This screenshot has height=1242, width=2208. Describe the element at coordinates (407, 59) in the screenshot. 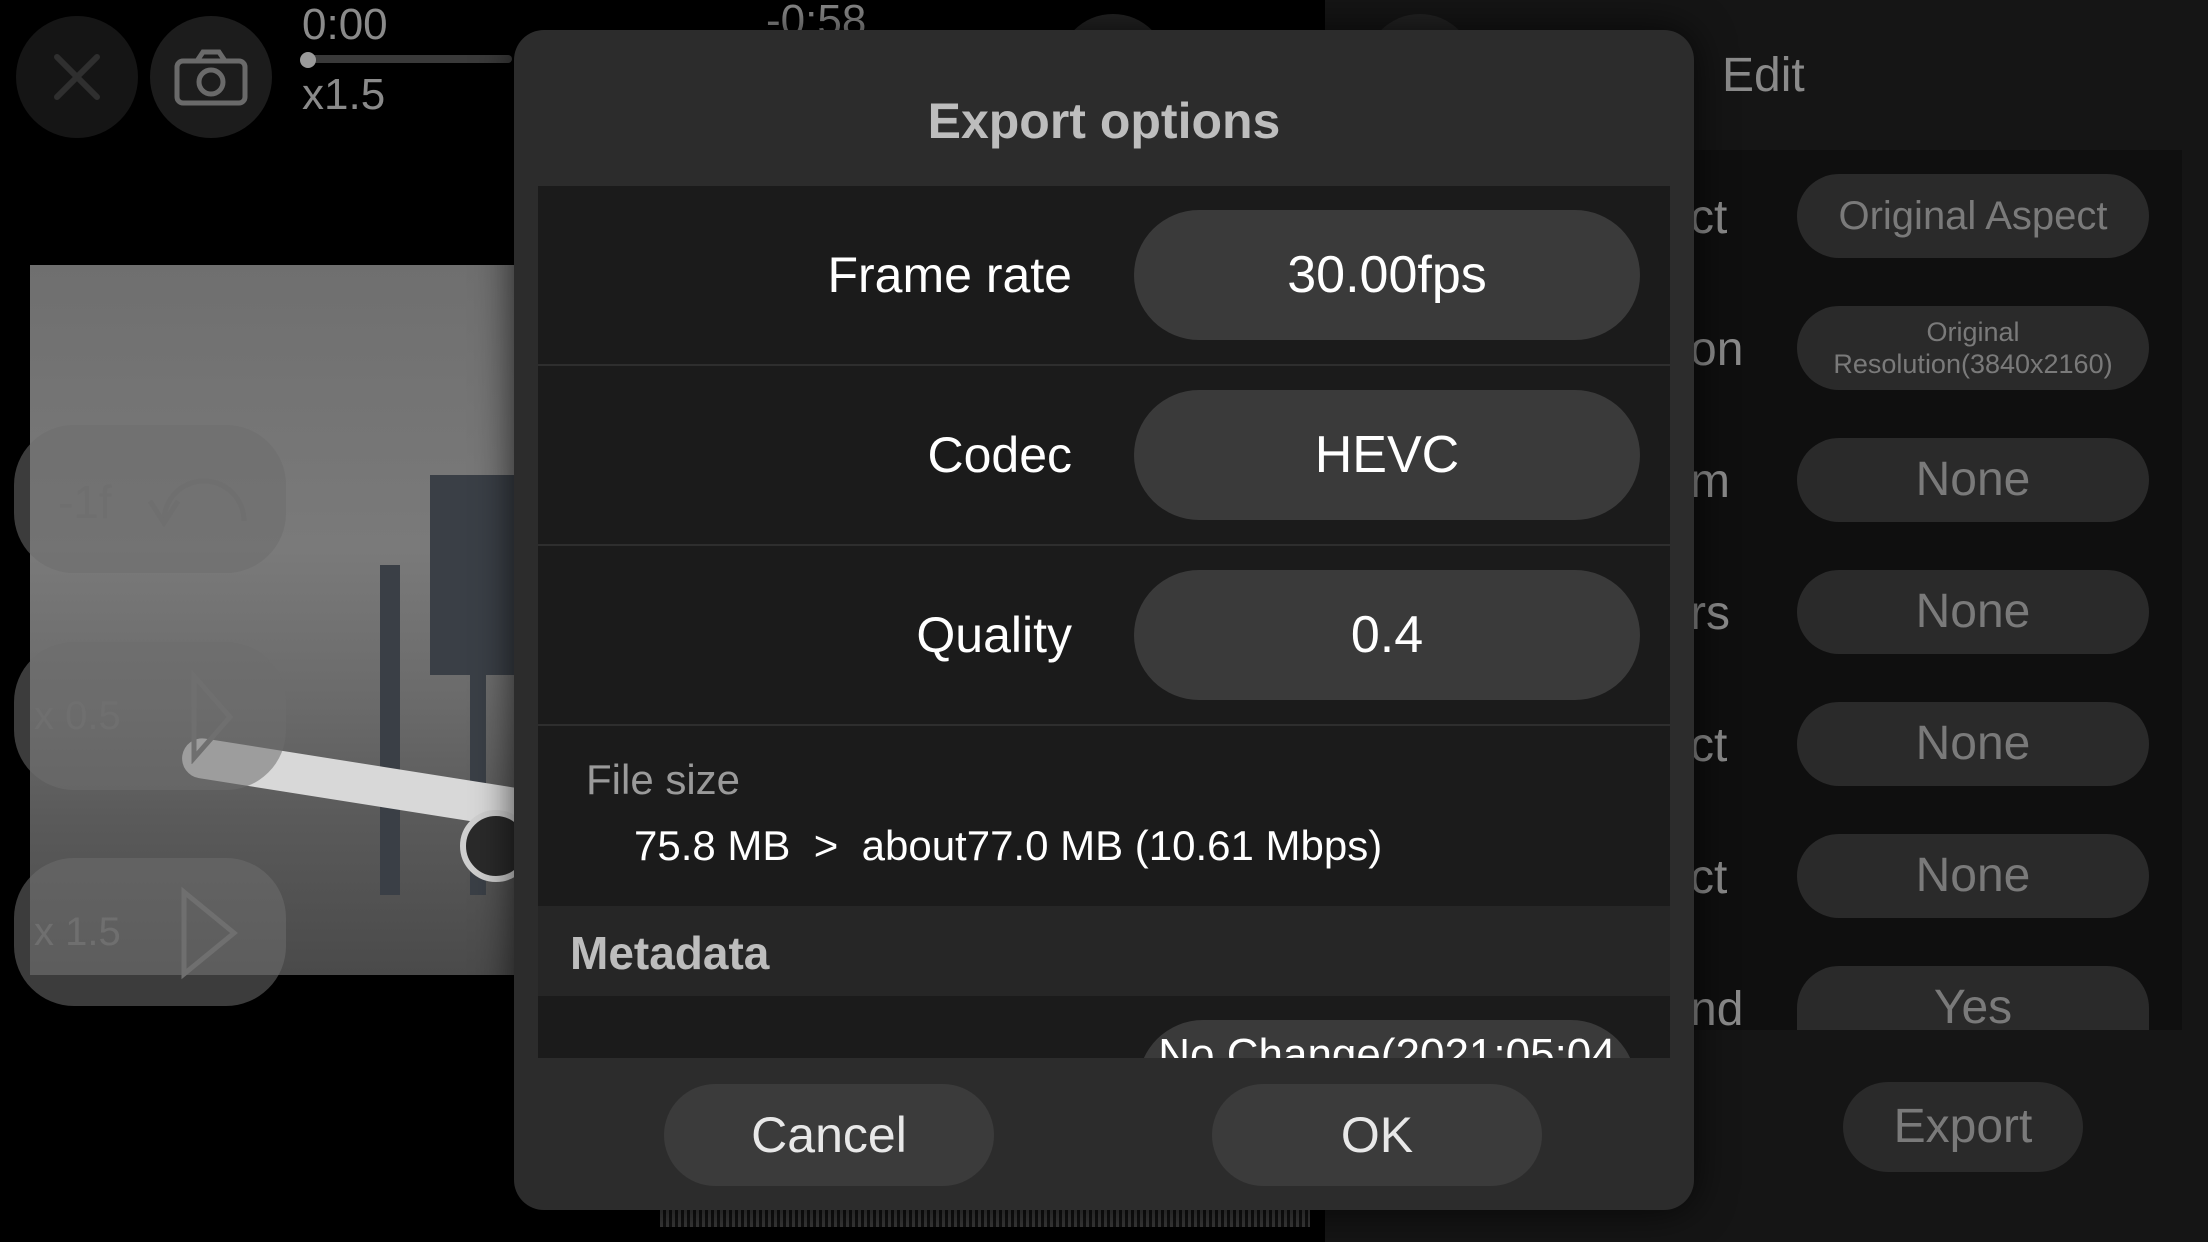

I see `scrubber-track` at that location.